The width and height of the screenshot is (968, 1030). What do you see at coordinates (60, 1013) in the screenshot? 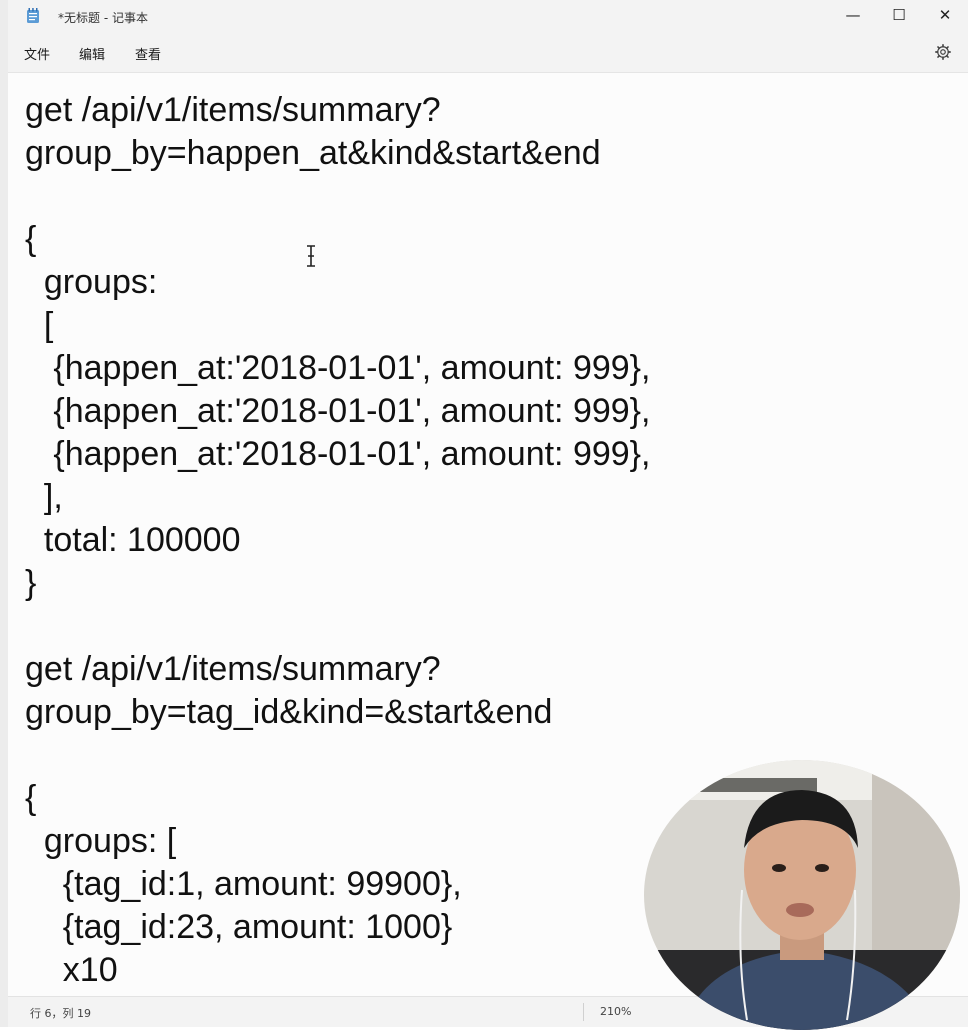
I see `cursor-position: 行 6，列 19` at bounding box center [60, 1013].